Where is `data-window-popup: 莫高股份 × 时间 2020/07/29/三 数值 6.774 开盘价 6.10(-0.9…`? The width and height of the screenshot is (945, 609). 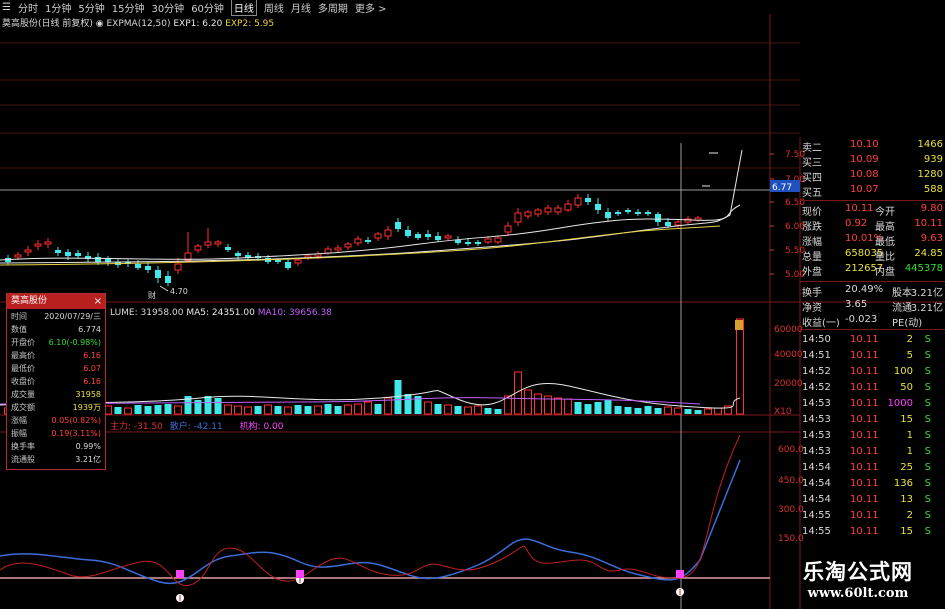 data-window-popup: 莫高股份 × 时间 2020/07/29/三 数值 6.774 开盘价 6.10(-0.9… is located at coordinates (56, 381).